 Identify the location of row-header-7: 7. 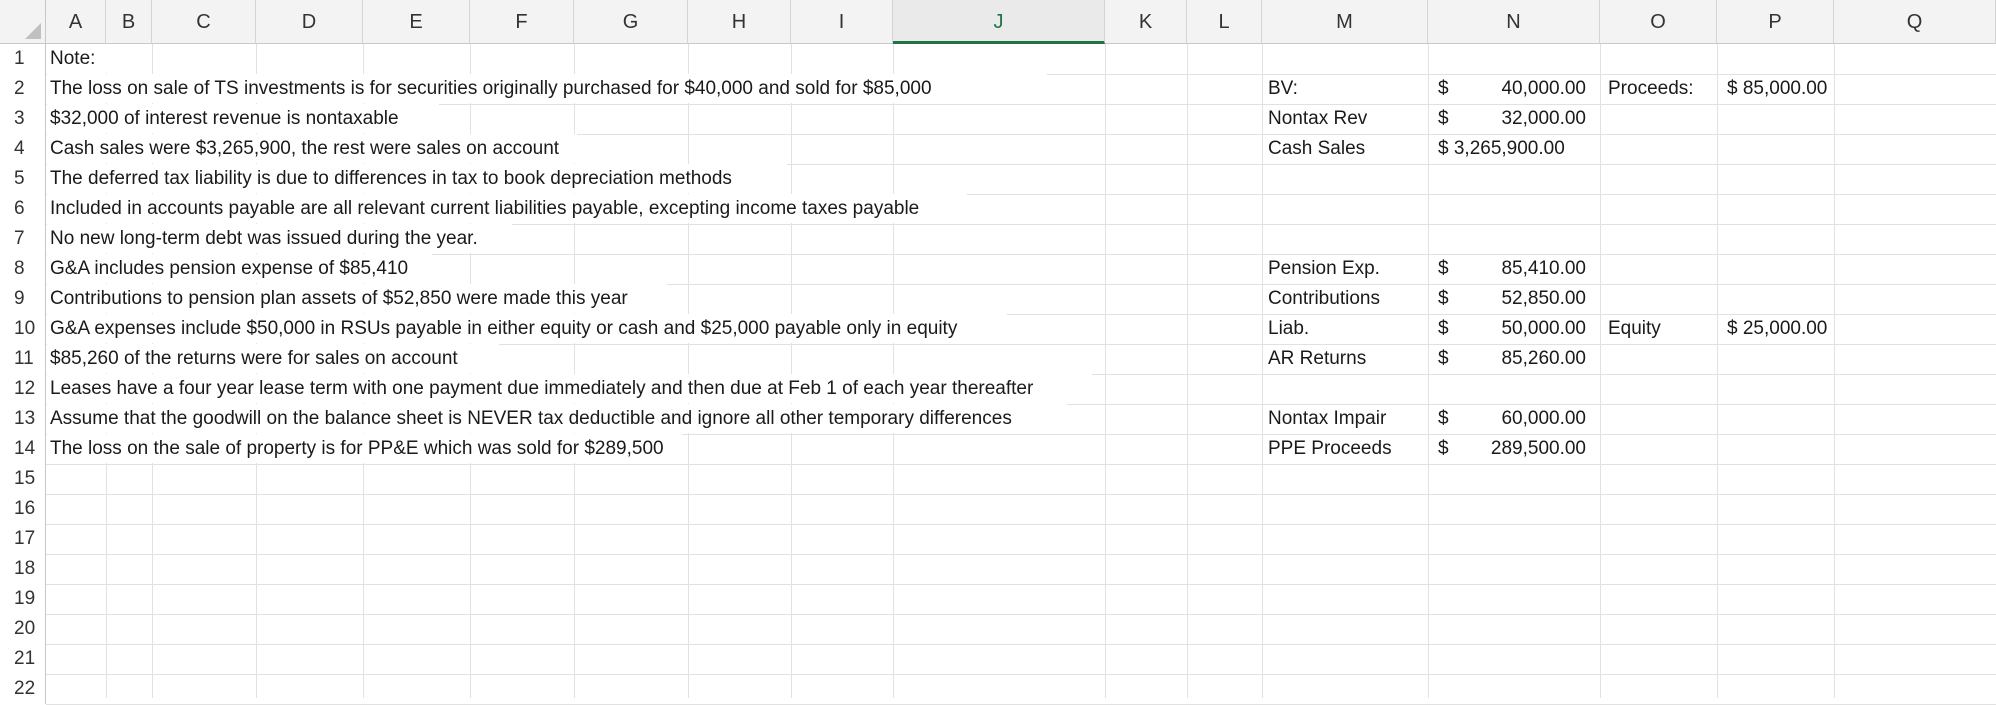
(23, 239).